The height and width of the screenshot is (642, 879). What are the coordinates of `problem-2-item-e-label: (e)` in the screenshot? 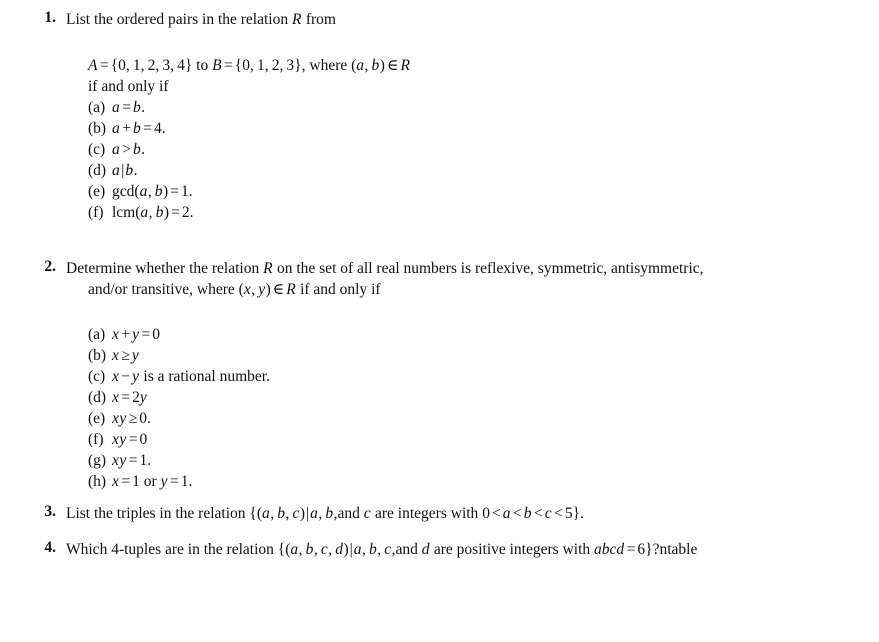 It's located at (97, 418).